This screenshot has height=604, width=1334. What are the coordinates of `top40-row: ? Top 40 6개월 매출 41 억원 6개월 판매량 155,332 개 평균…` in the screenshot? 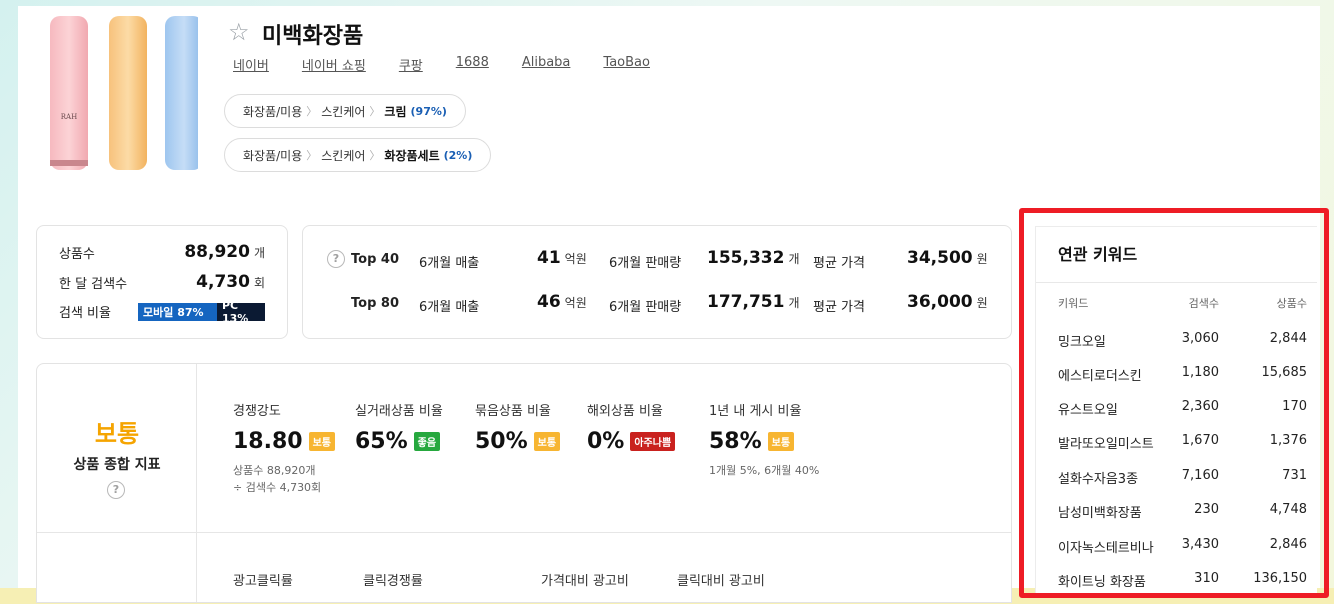 It's located at (659, 260).